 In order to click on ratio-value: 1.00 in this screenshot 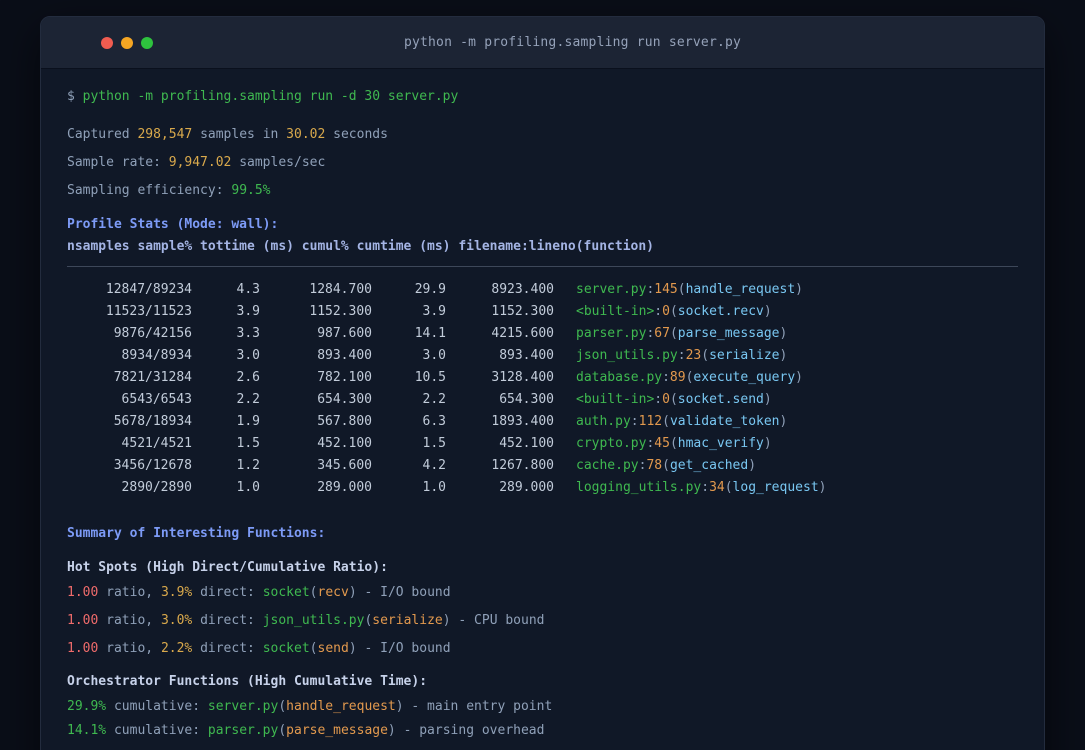, I will do `click(83, 648)`.